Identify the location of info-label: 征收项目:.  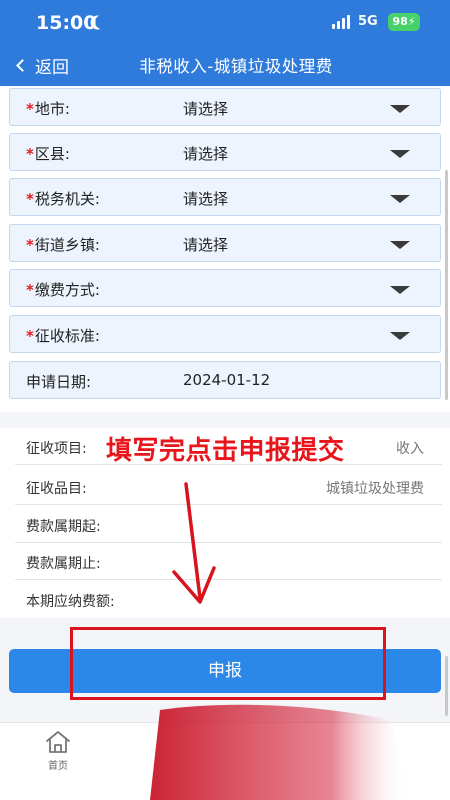
(56, 449).